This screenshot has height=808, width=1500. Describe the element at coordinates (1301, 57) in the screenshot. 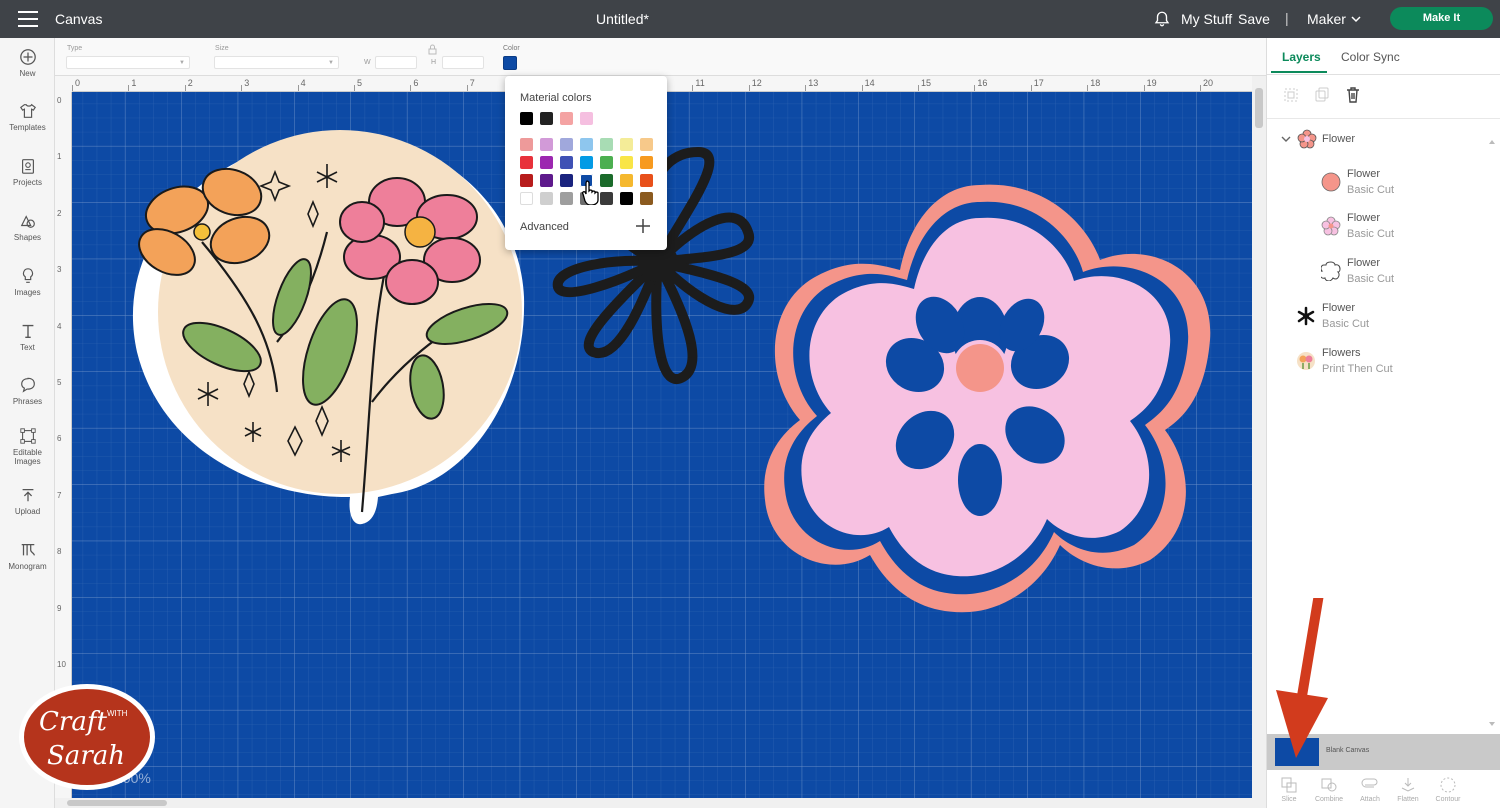

I see `tab-layers: Layers` at that location.